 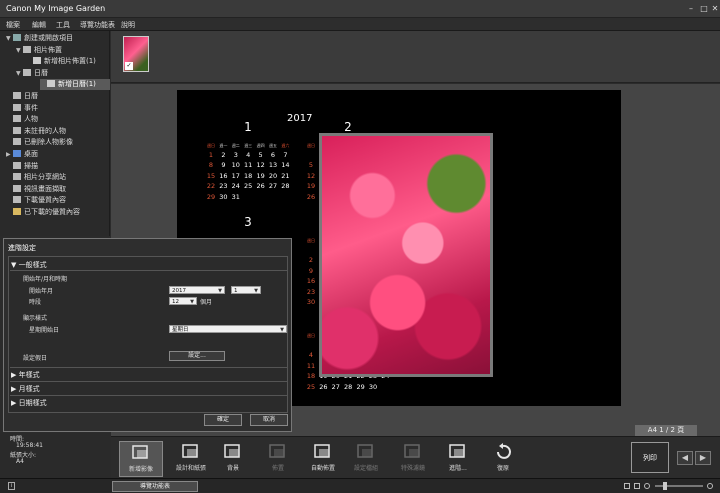 What do you see at coordinates (285, 165) in the screenshot?
I see `calendar-day: 14` at bounding box center [285, 165].